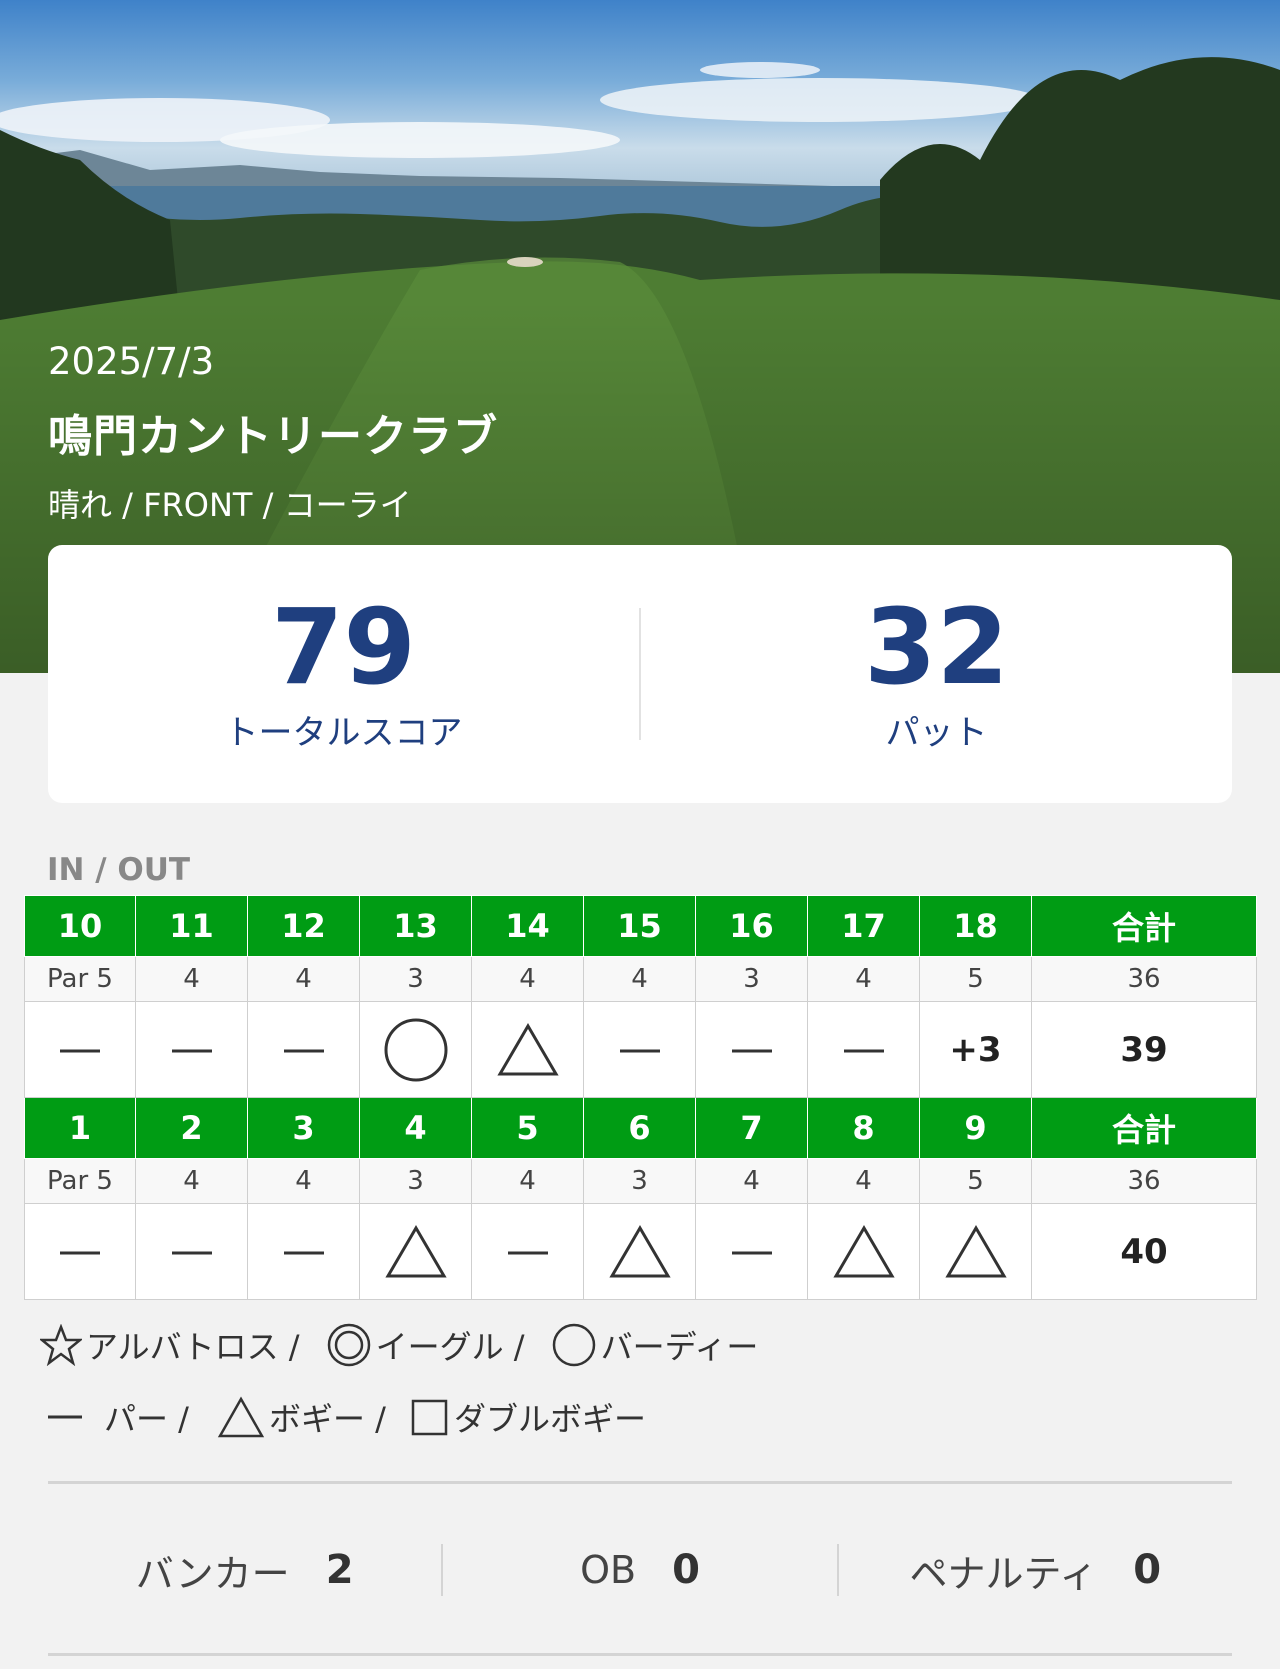 The height and width of the screenshot is (1669, 1280). I want to click on round-conditions: 晴れ / FRONT / コーライ, so click(230, 505).